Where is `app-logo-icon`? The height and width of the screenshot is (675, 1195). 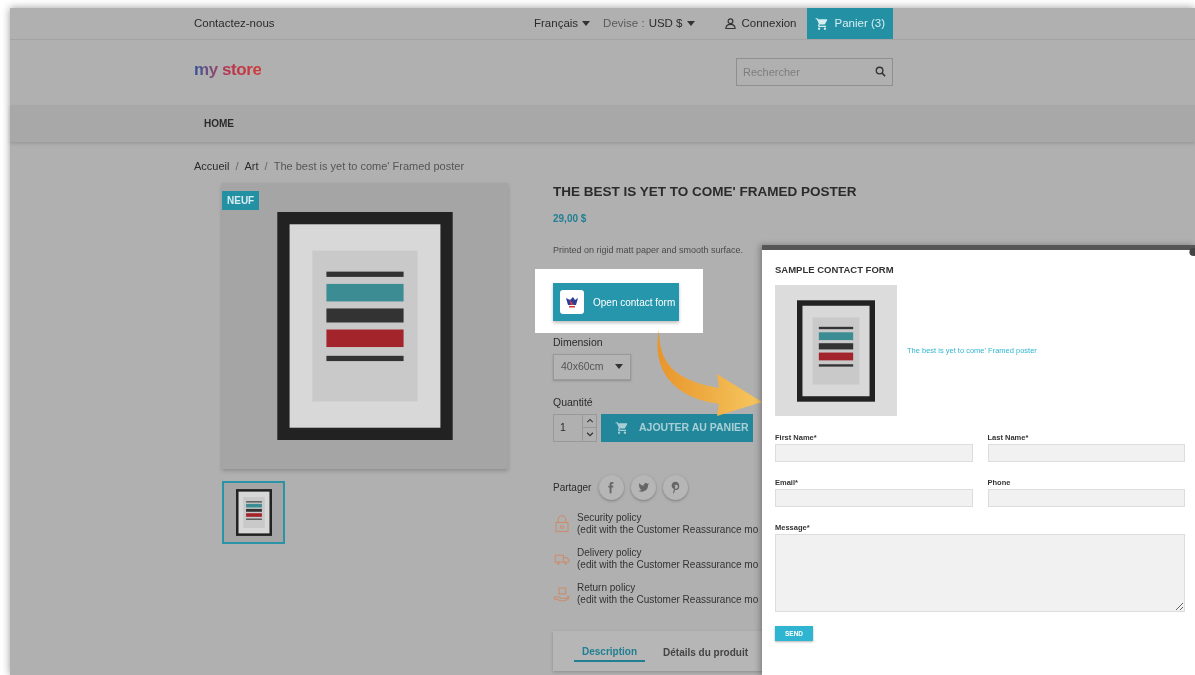
app-logo-icon is located at coordinates (572, 302).